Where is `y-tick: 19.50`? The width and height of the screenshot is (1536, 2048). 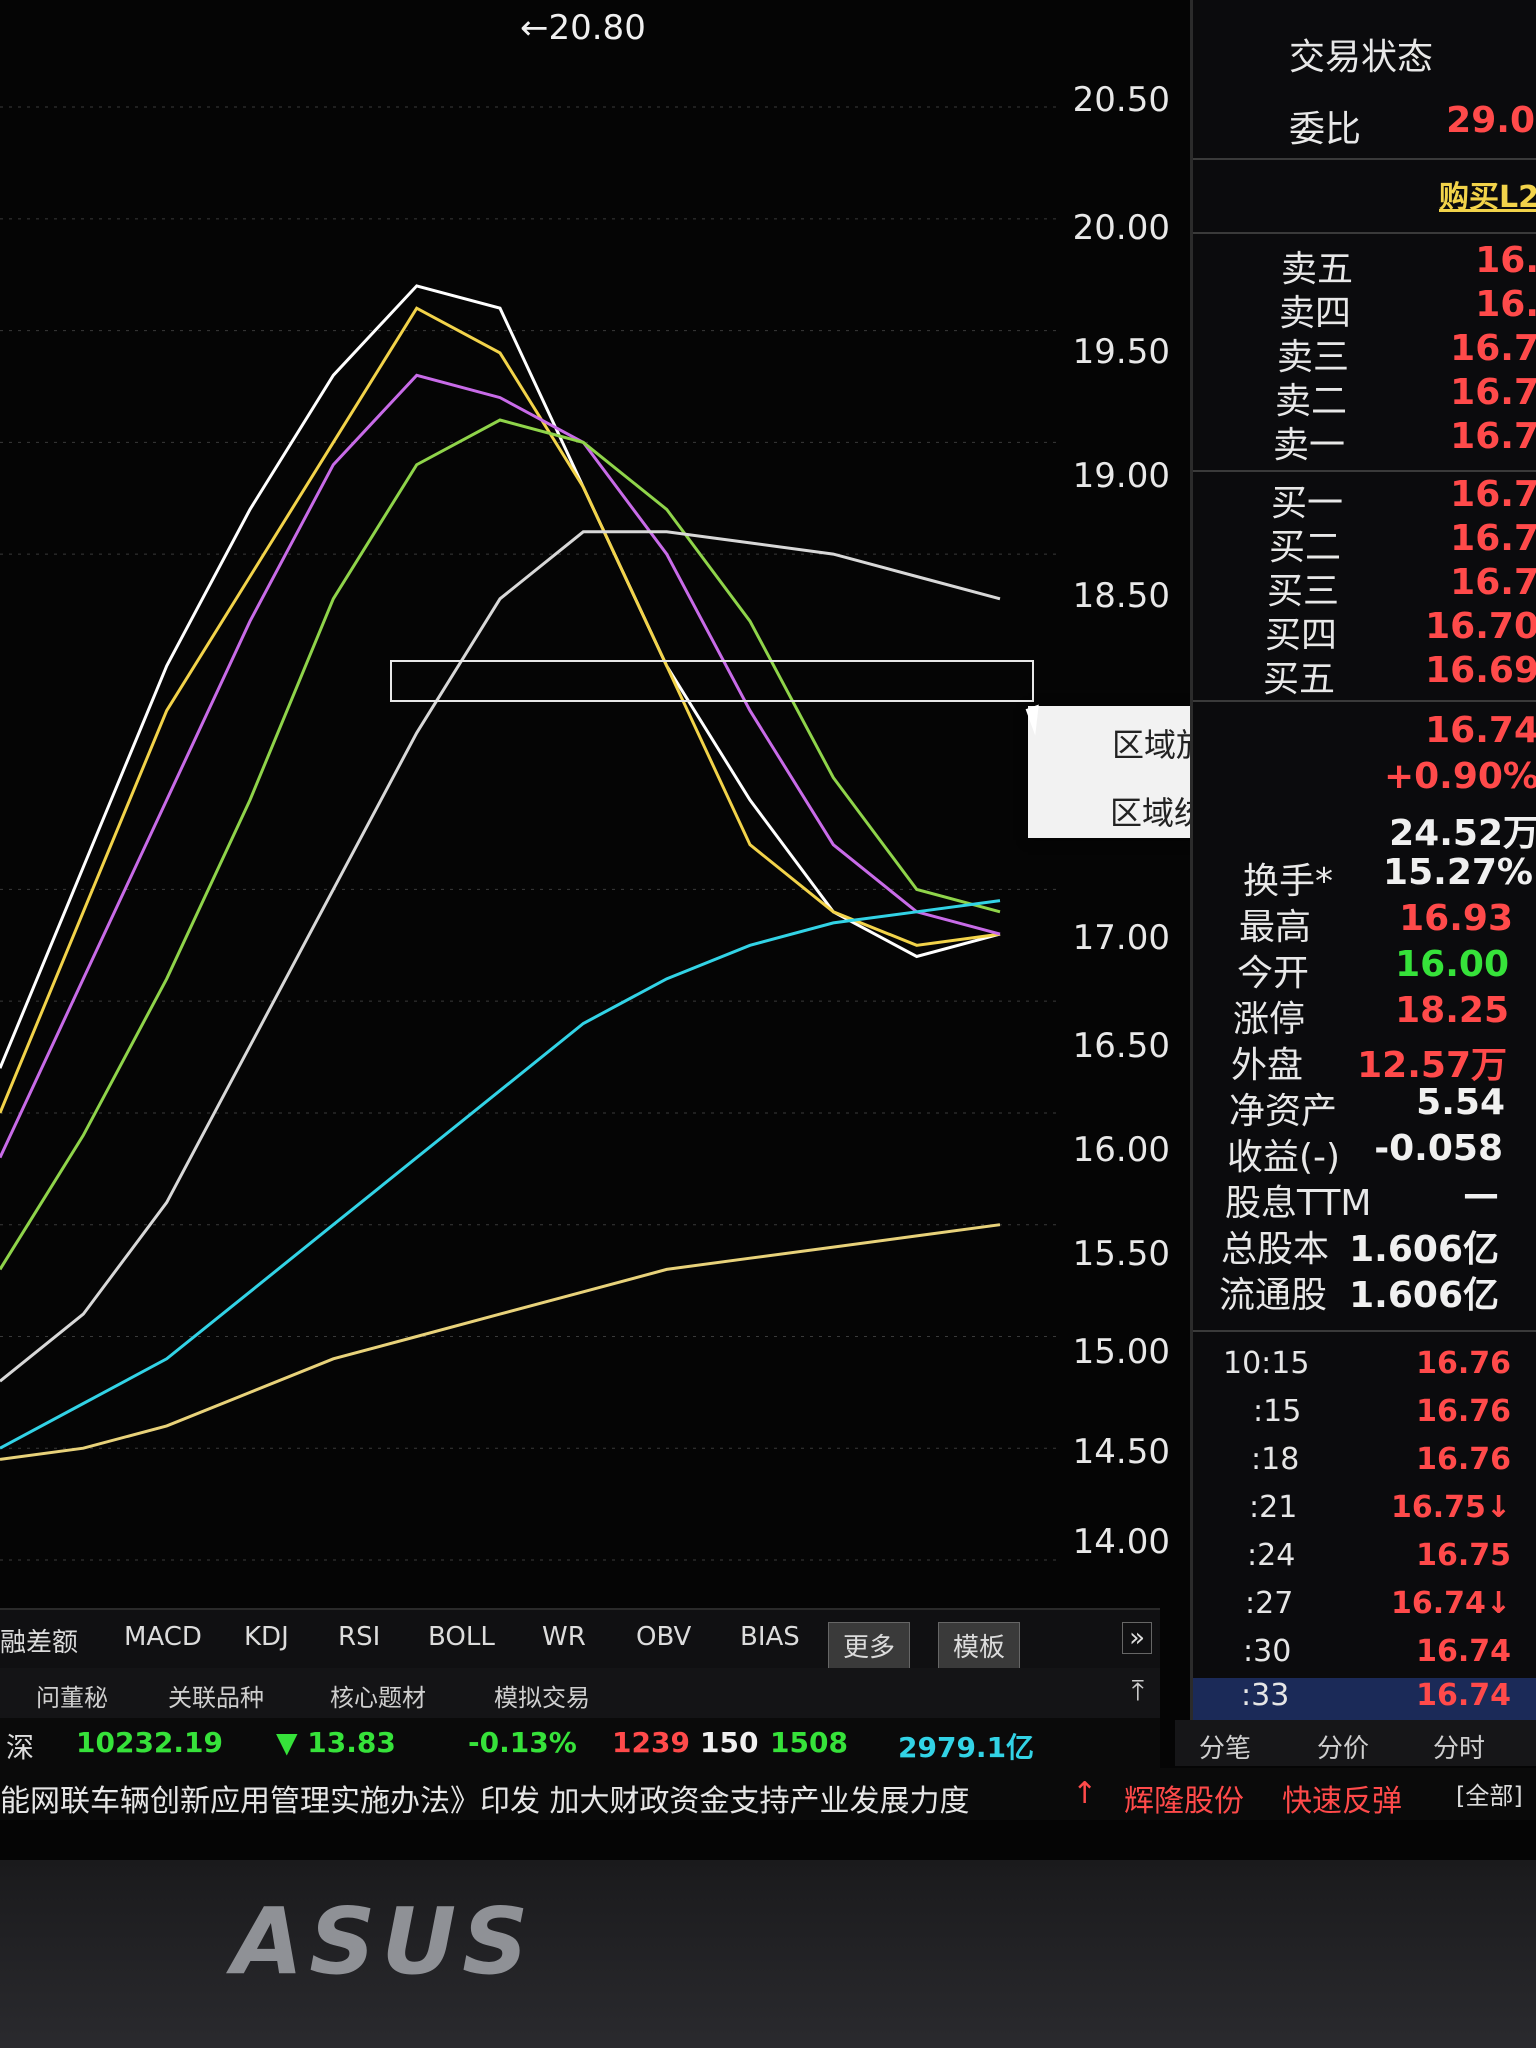 y-tick: 19.50 is located at coordinates (1121, 352).